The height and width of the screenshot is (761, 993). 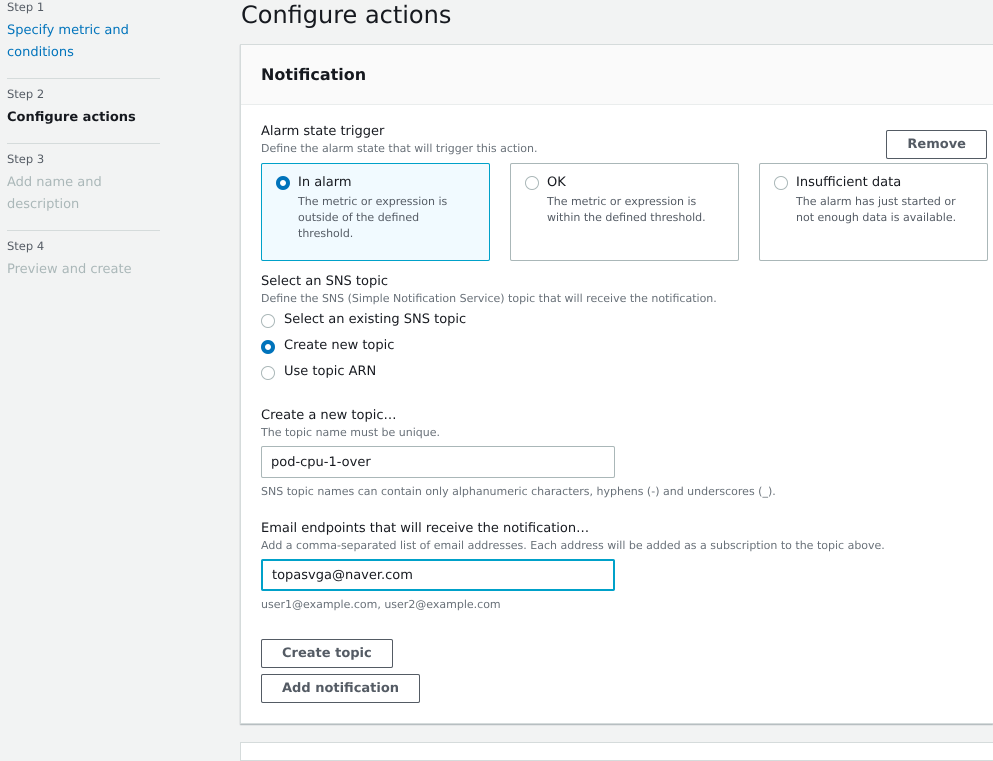 I want to click on field-description: Define the SNS (Simple Notification Service) topic that will receive the notification., so click(x=489, y=299).